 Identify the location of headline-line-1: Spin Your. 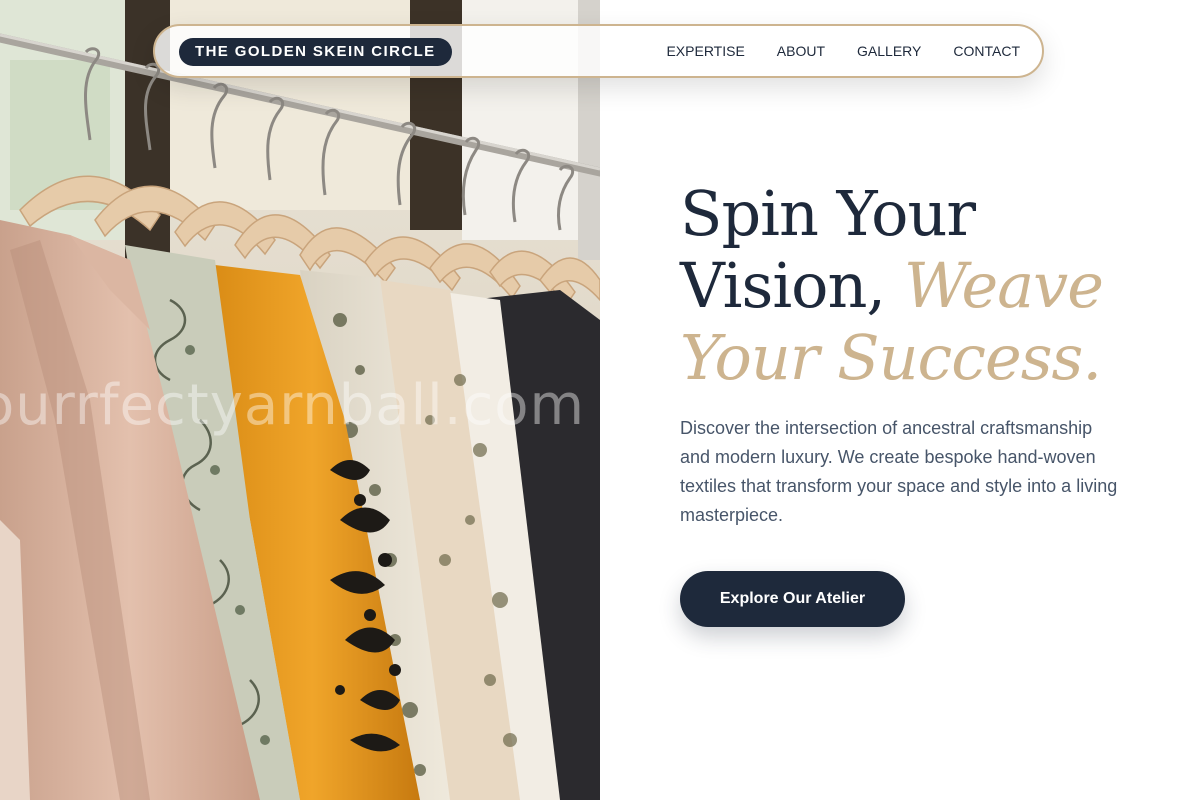
(828, 213).